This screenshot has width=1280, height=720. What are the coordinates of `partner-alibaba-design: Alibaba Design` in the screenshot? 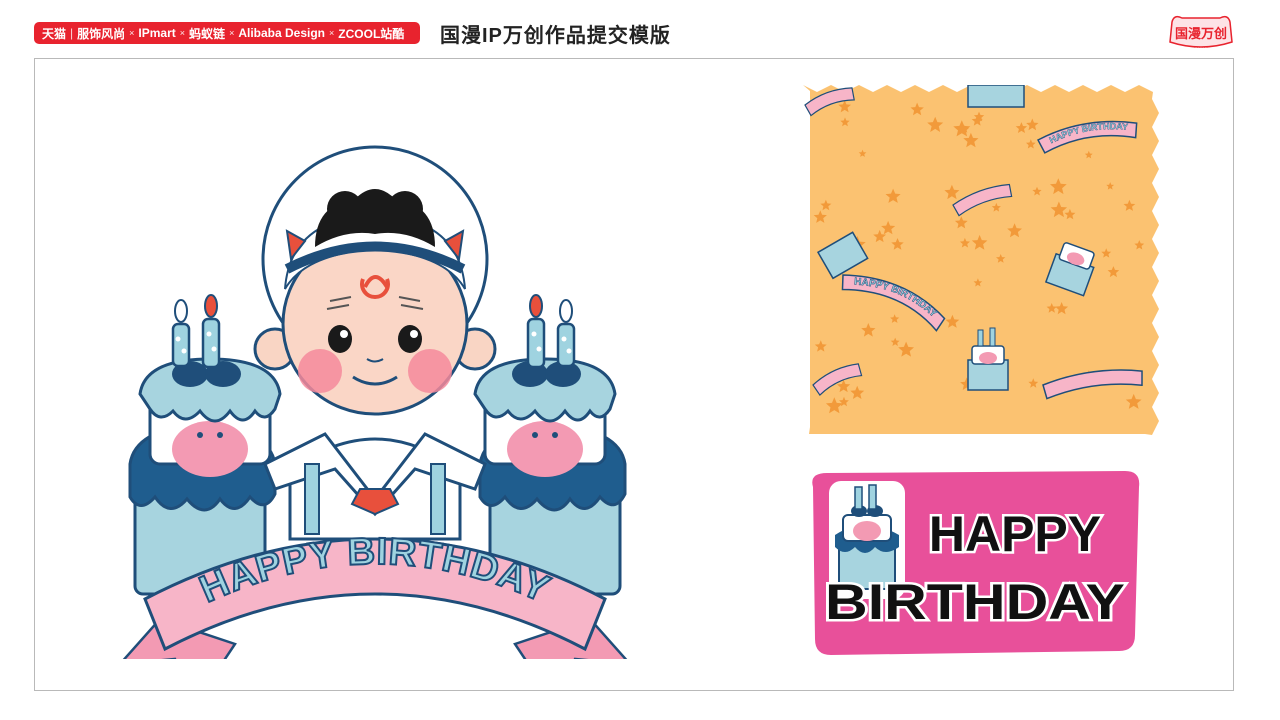 It's located at (282, 33).